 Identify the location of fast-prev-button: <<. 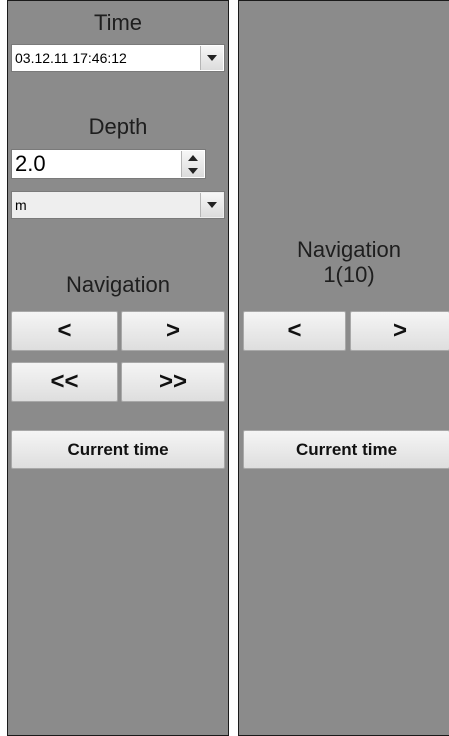
(64, 382).